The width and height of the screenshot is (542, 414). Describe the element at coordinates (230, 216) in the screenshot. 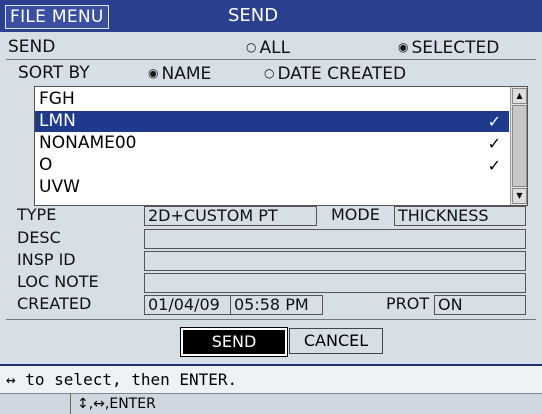

I see `type-value: 2D+CUSTOM PT` at that location.